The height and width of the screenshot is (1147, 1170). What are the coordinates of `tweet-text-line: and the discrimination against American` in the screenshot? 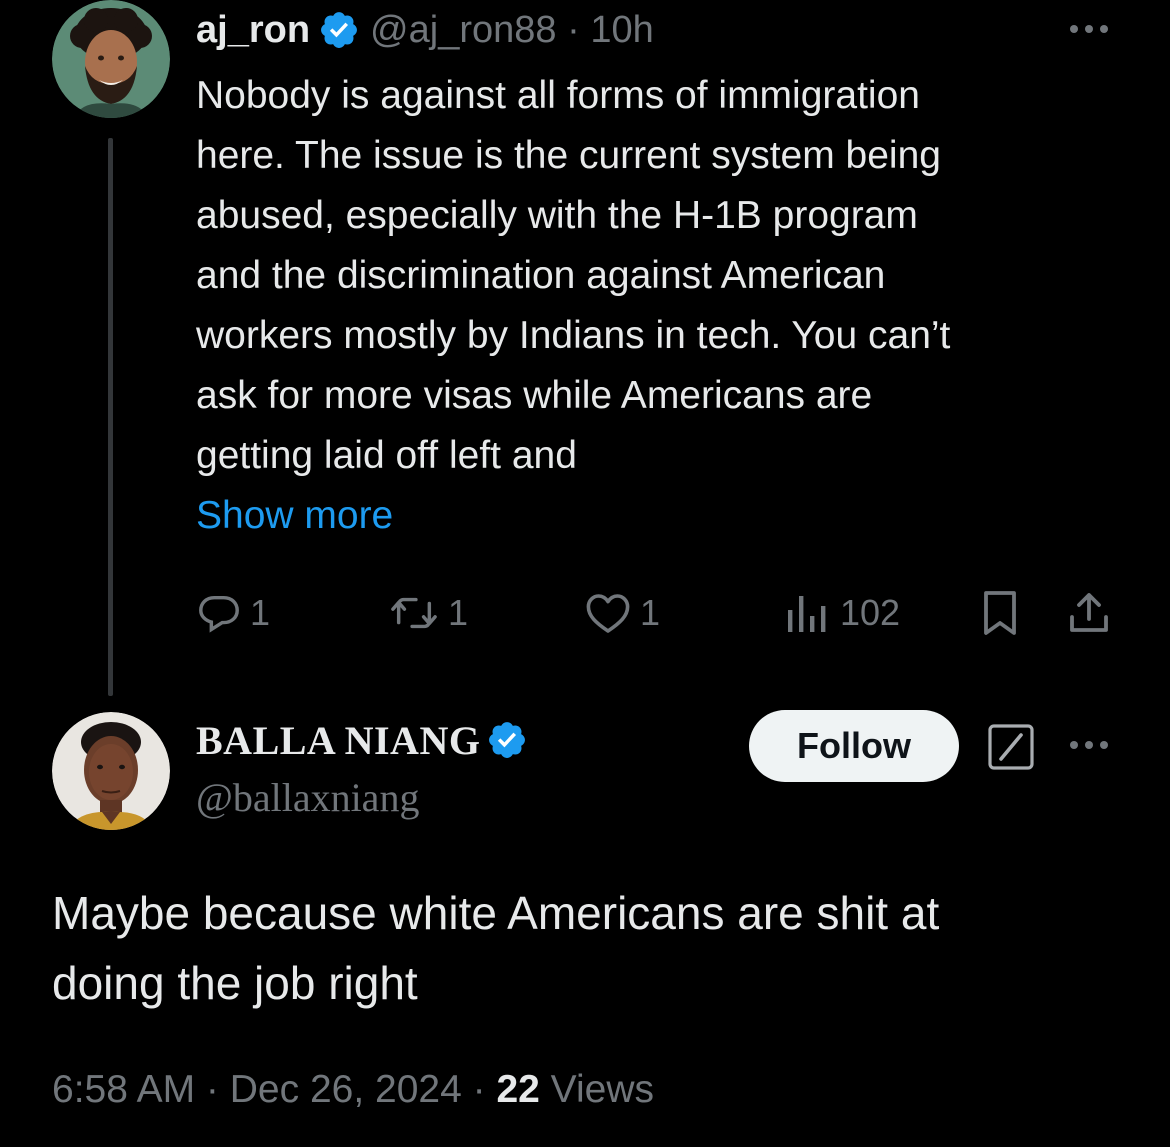 It's located at (541, 275).